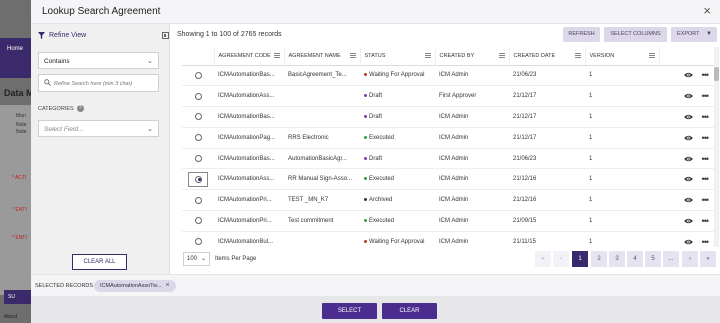  What do you see at coordinates (716, 74) in the screenshot?
I see `table-scrollbar-thumb` at bounding box center [716, 74].